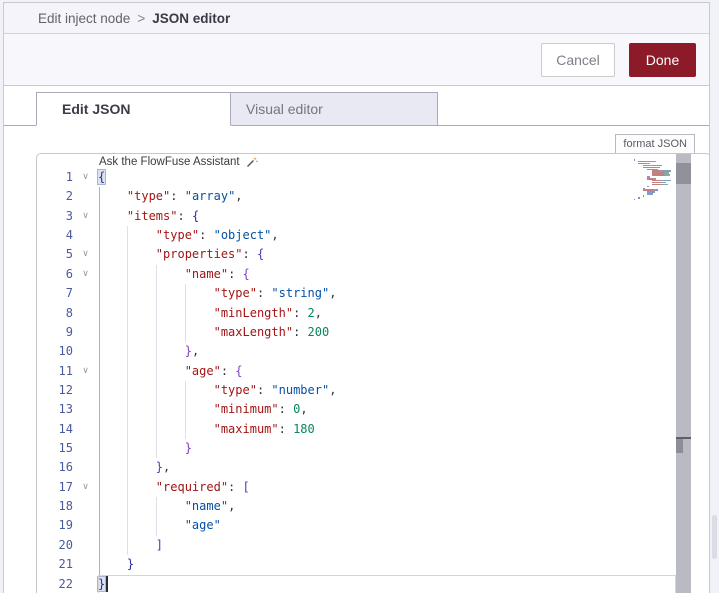  Describe the element at coordinates (578, 59) in the screenshot. I see `cancel-button: Cancel` at that location.